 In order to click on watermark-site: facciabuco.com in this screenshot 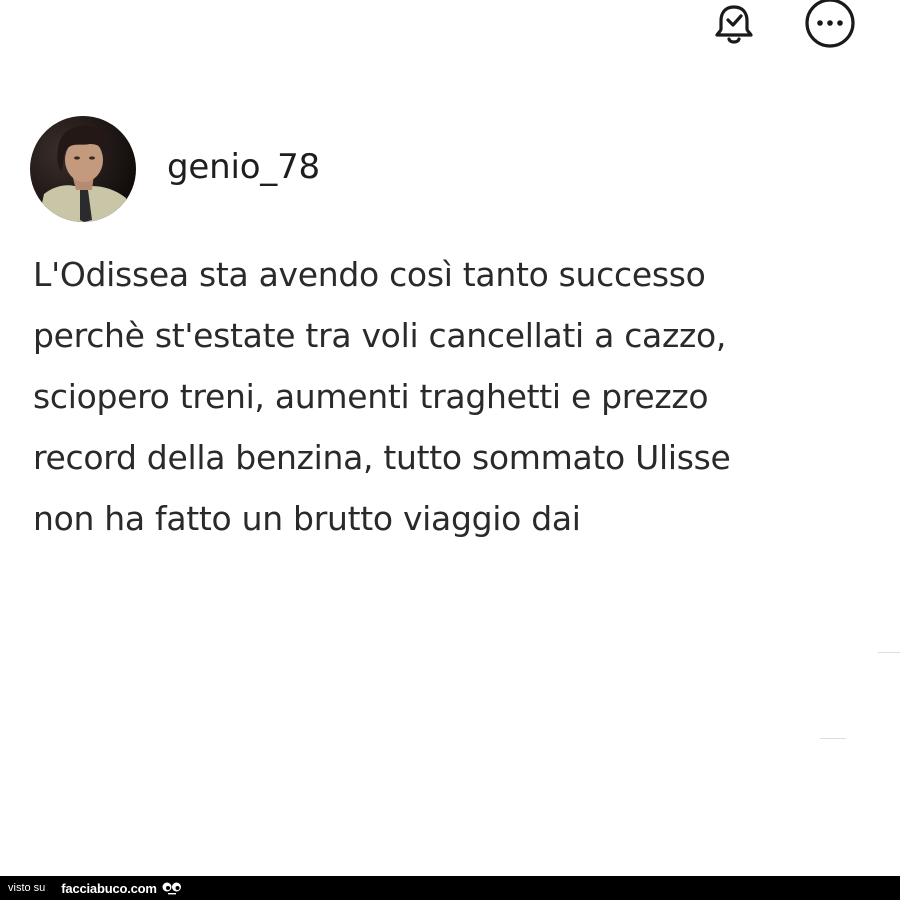, I will do `click(109, 888)`.